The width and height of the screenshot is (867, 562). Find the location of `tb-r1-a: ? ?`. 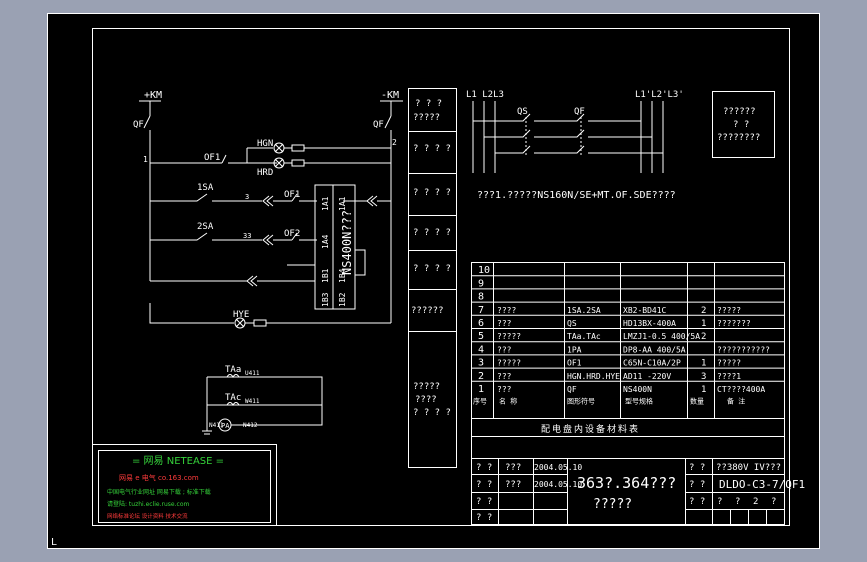

tb-r1-a: ? ? is located at coordinates (484, 468).